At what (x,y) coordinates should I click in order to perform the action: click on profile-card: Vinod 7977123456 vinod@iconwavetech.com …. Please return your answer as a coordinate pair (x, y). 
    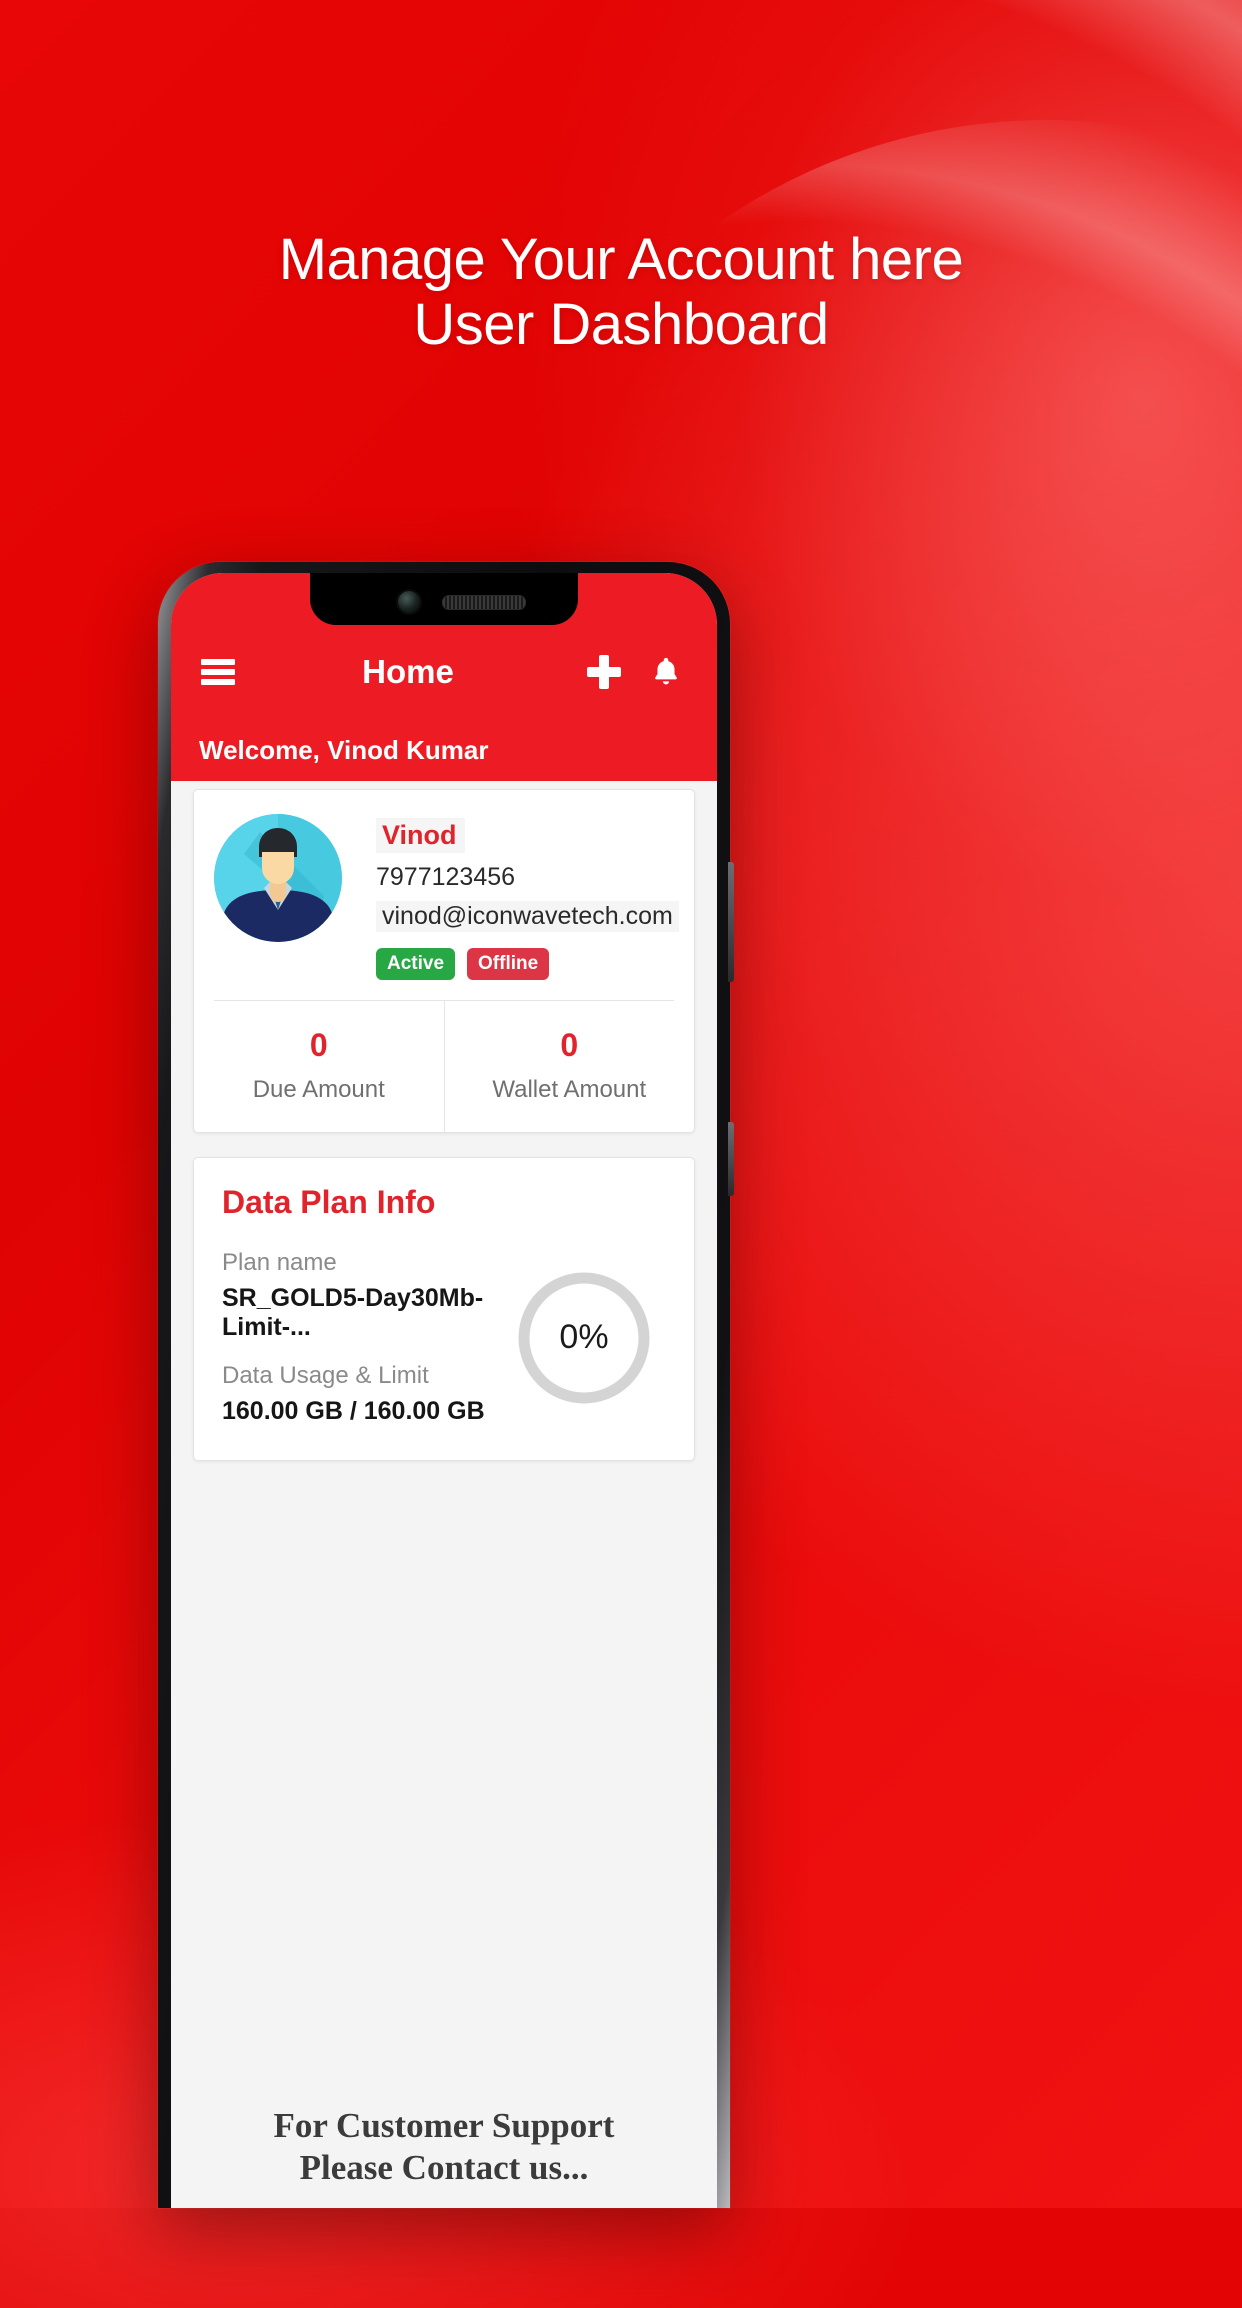
    Looking at the image, I should click on (444, 961).